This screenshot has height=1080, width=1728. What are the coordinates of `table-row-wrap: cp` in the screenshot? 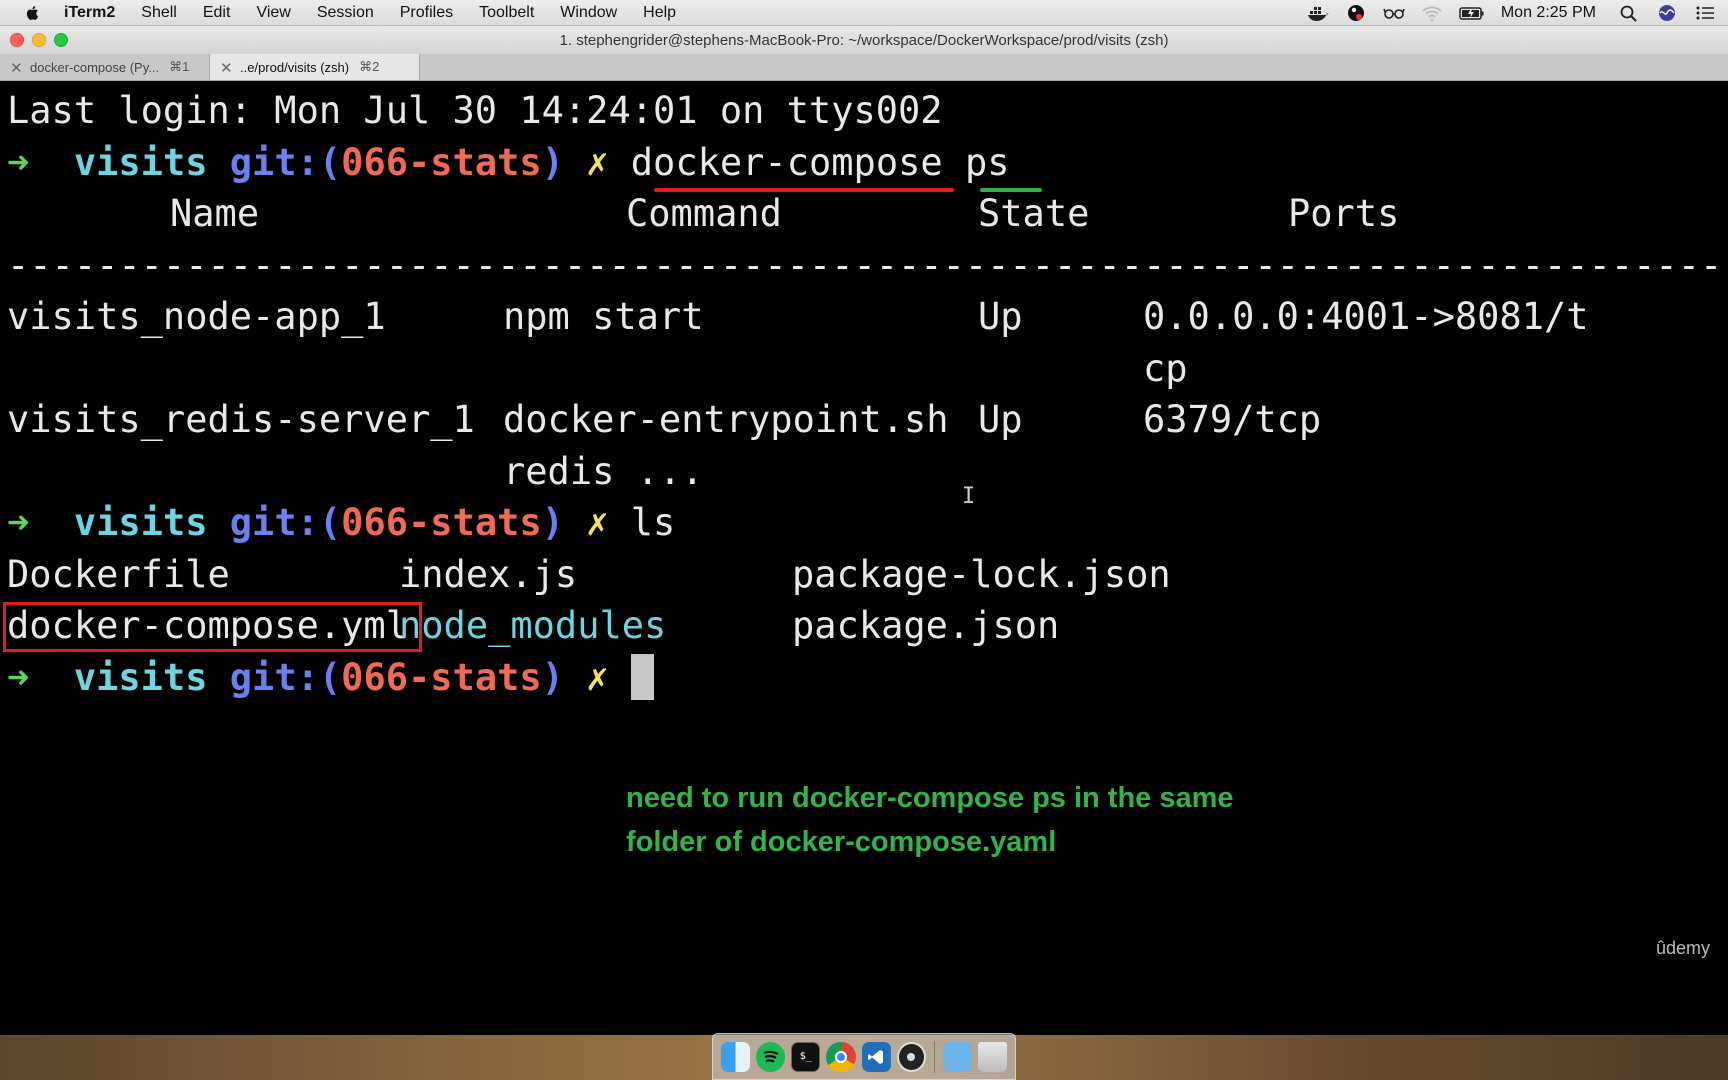 It's located at (867, 369).